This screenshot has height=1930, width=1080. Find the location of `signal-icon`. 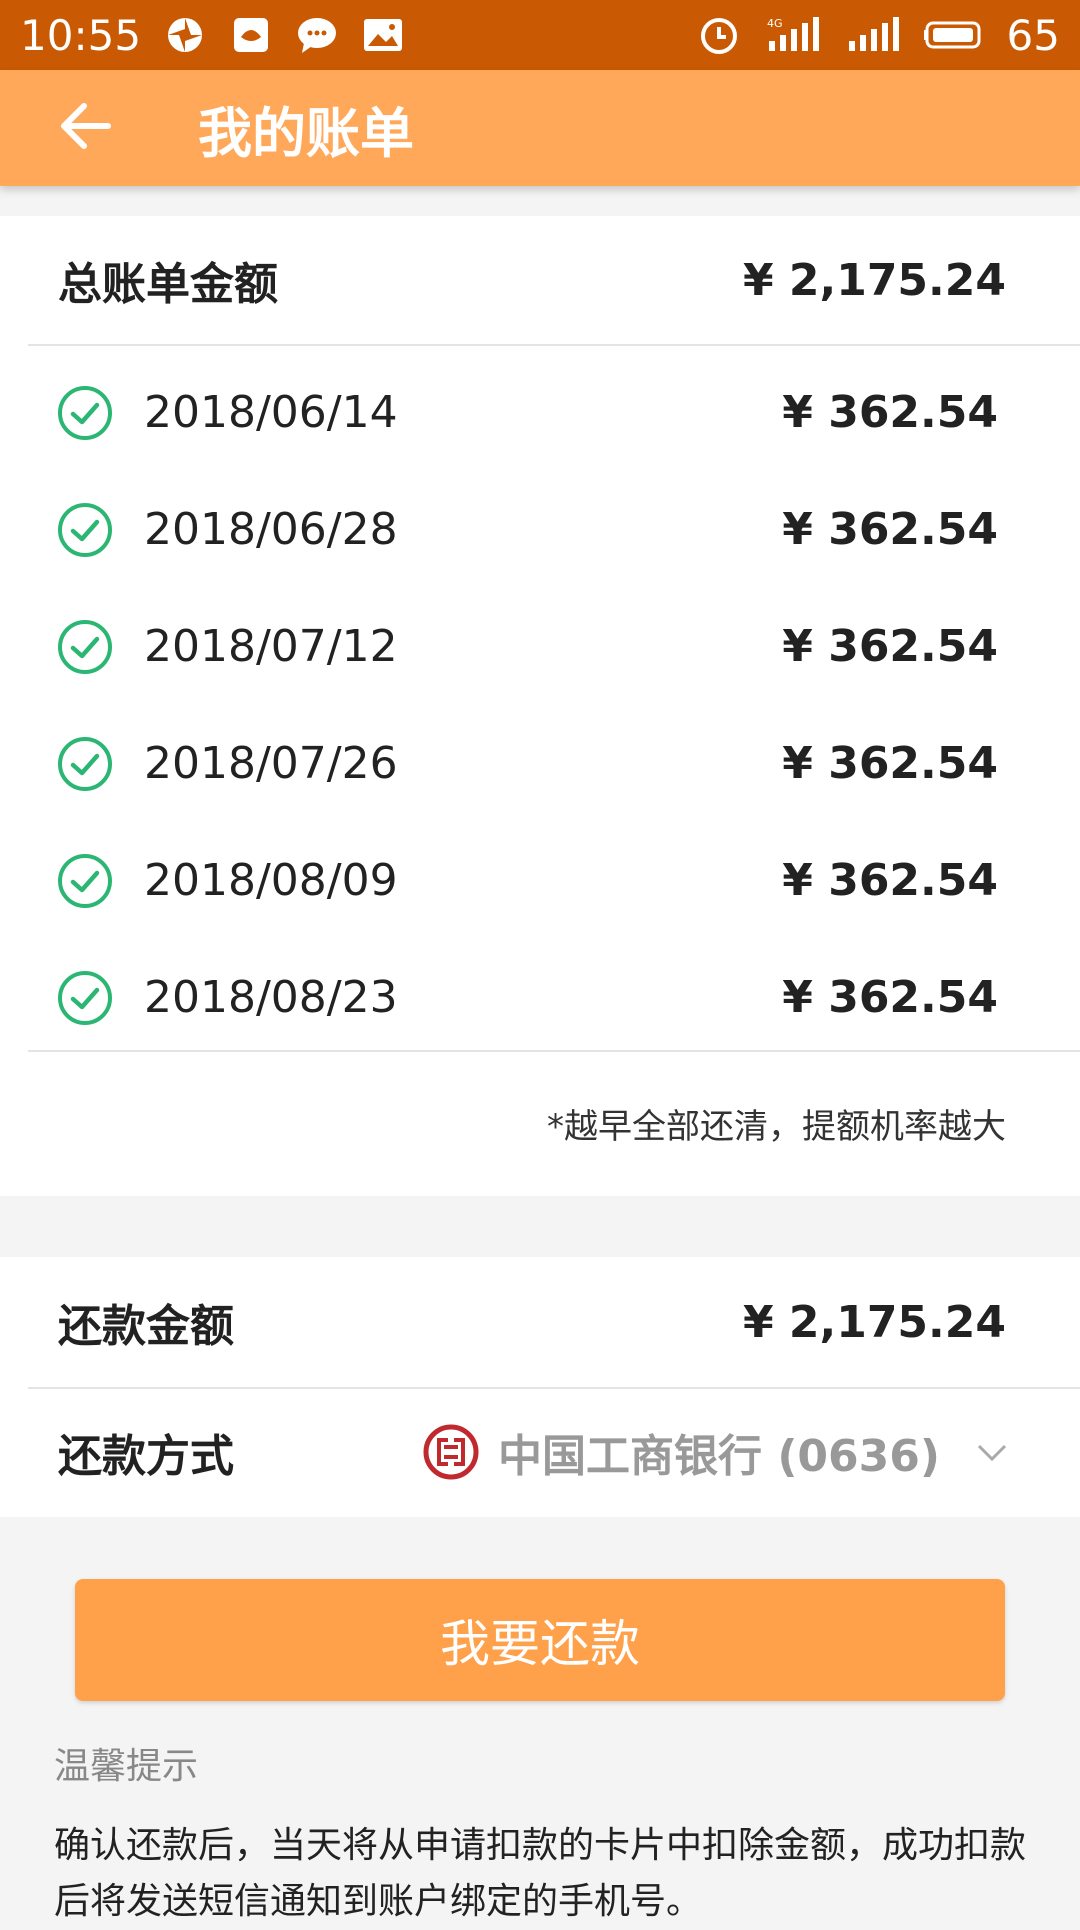

signal-icon is located at coordinates (872, 35).